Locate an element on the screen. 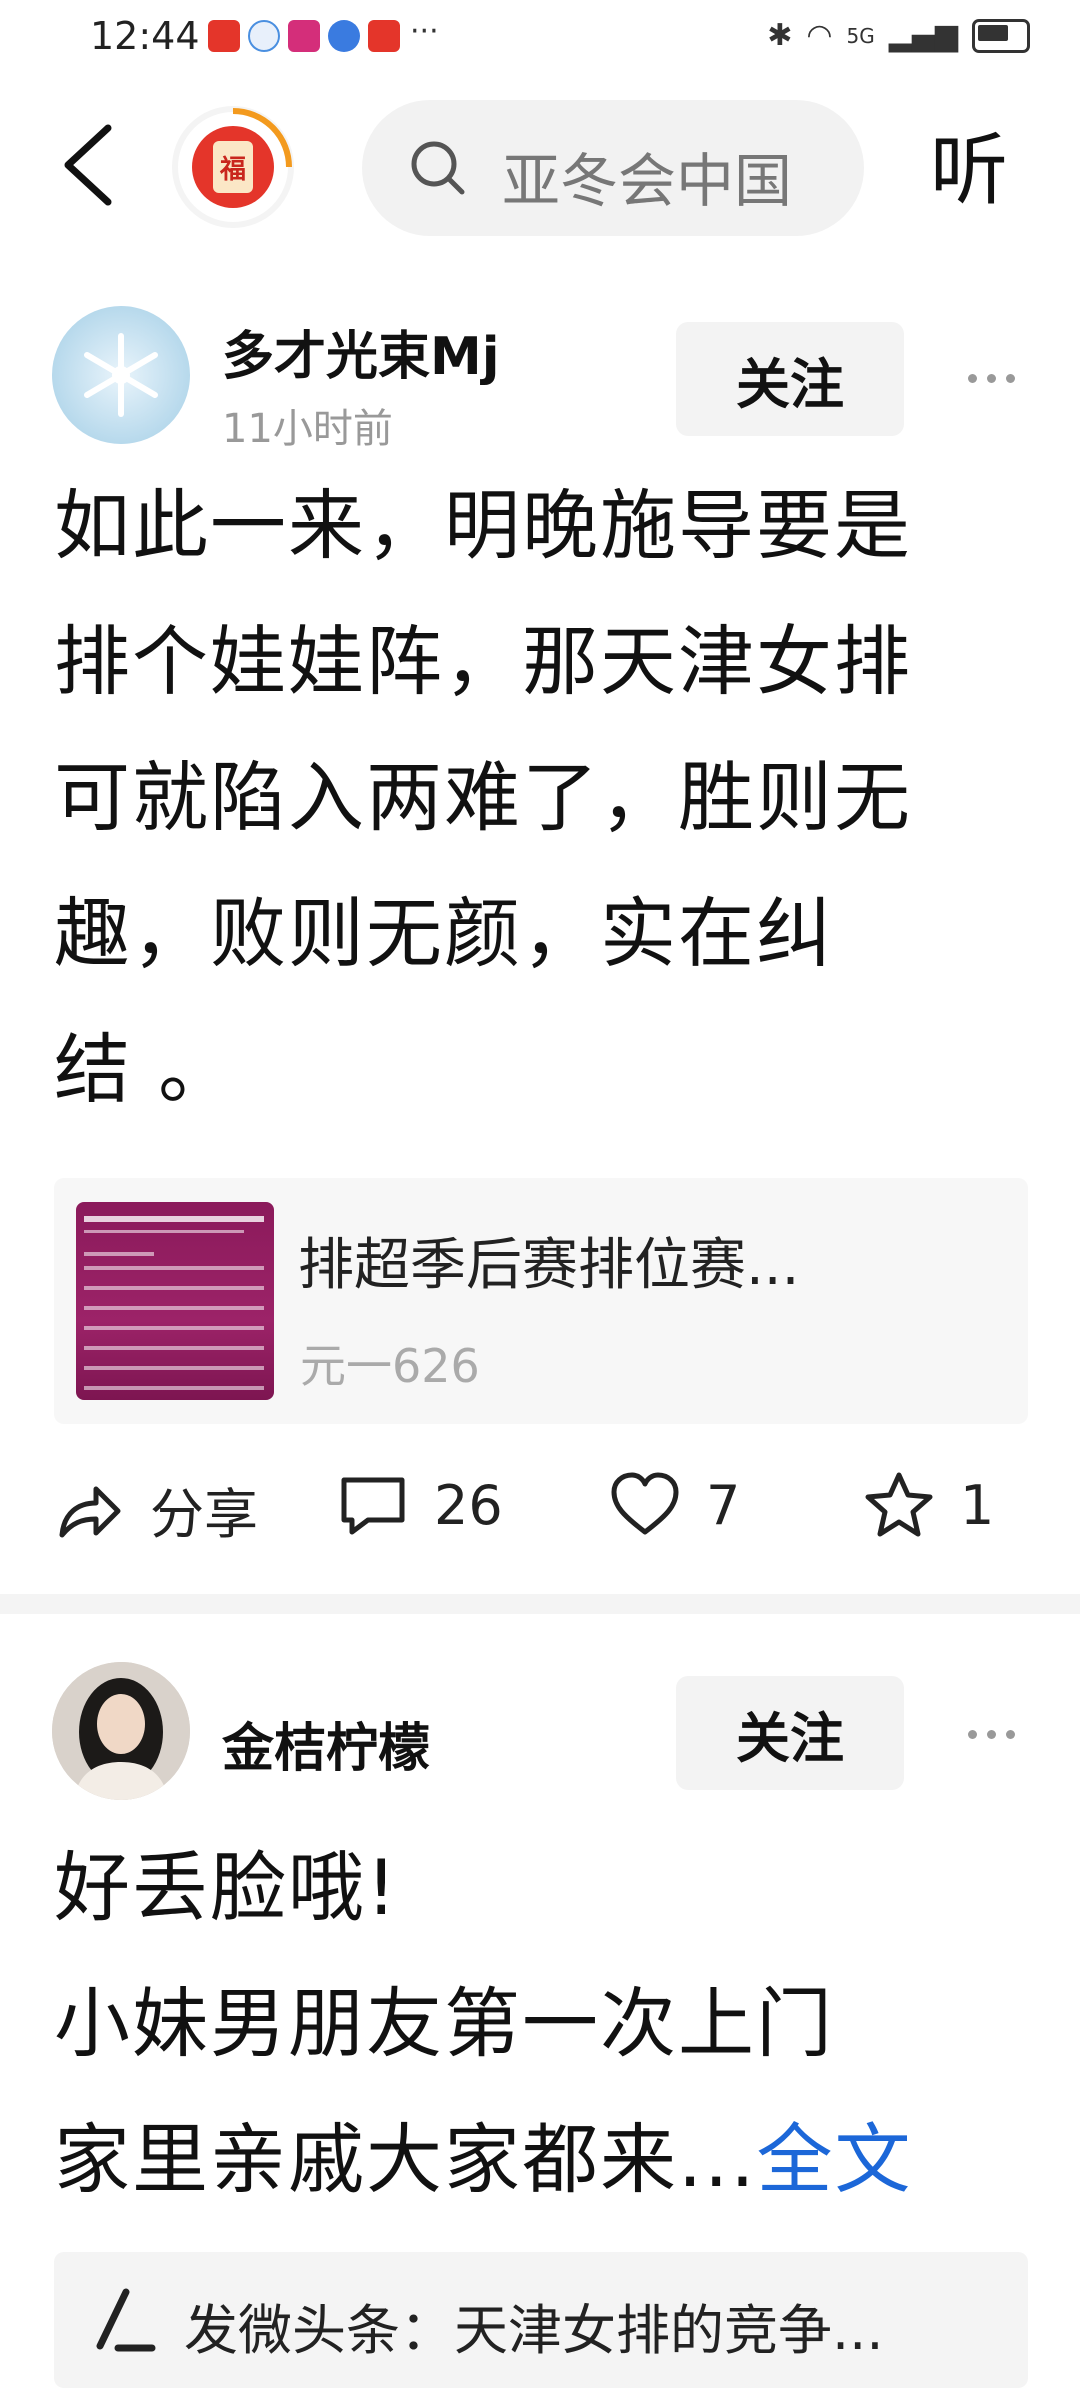 This screenshot has height=2400, width=1080. comment-icon is located at coordinates (373, 1506).